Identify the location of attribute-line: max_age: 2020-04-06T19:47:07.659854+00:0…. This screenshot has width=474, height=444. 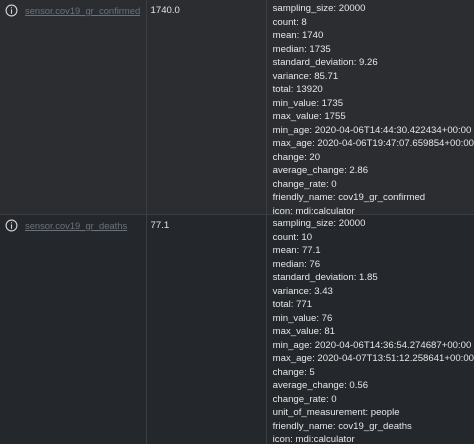
(373, 143).